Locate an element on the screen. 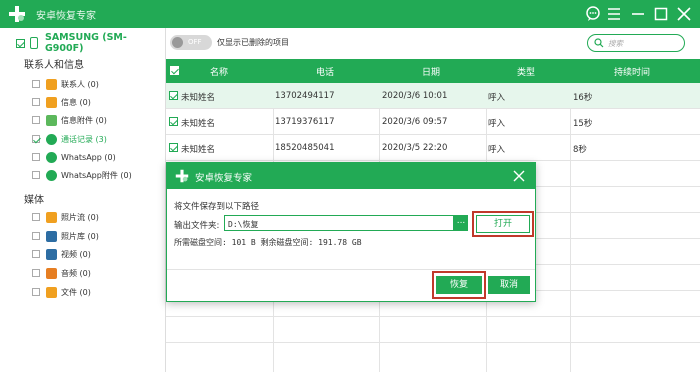  column-header-type: 类型 is located at coordinates (526, 71).